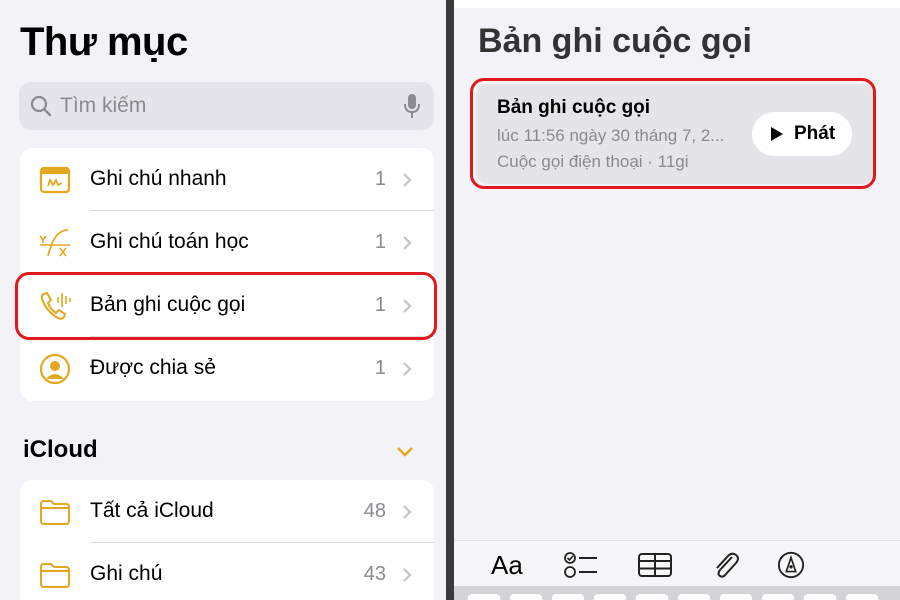  Describe the element at coordinates (581, 565) in the screenshot. I see `checklist-icon` at that location.